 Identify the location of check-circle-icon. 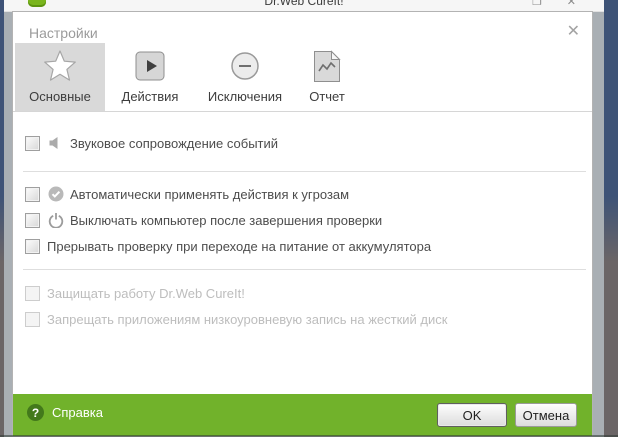
(55, 194).